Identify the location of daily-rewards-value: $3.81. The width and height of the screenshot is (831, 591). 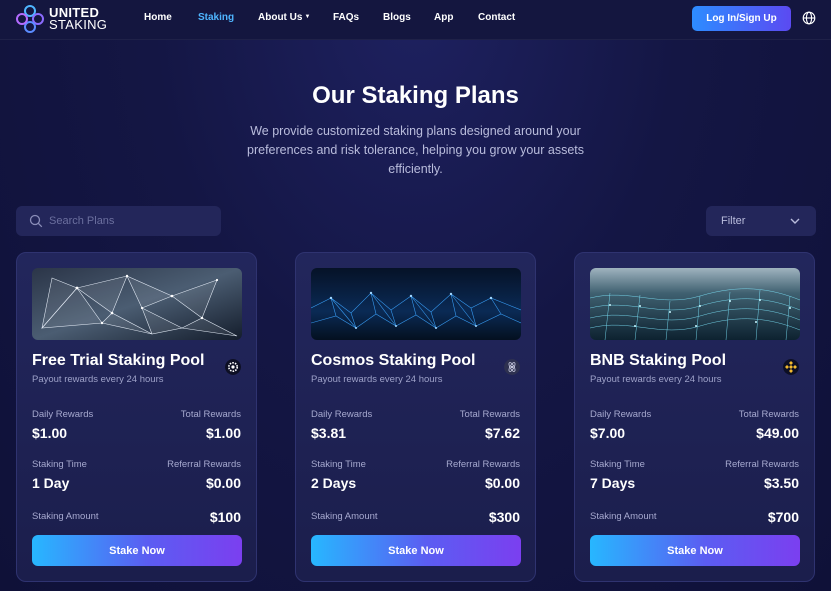
(329, 433).